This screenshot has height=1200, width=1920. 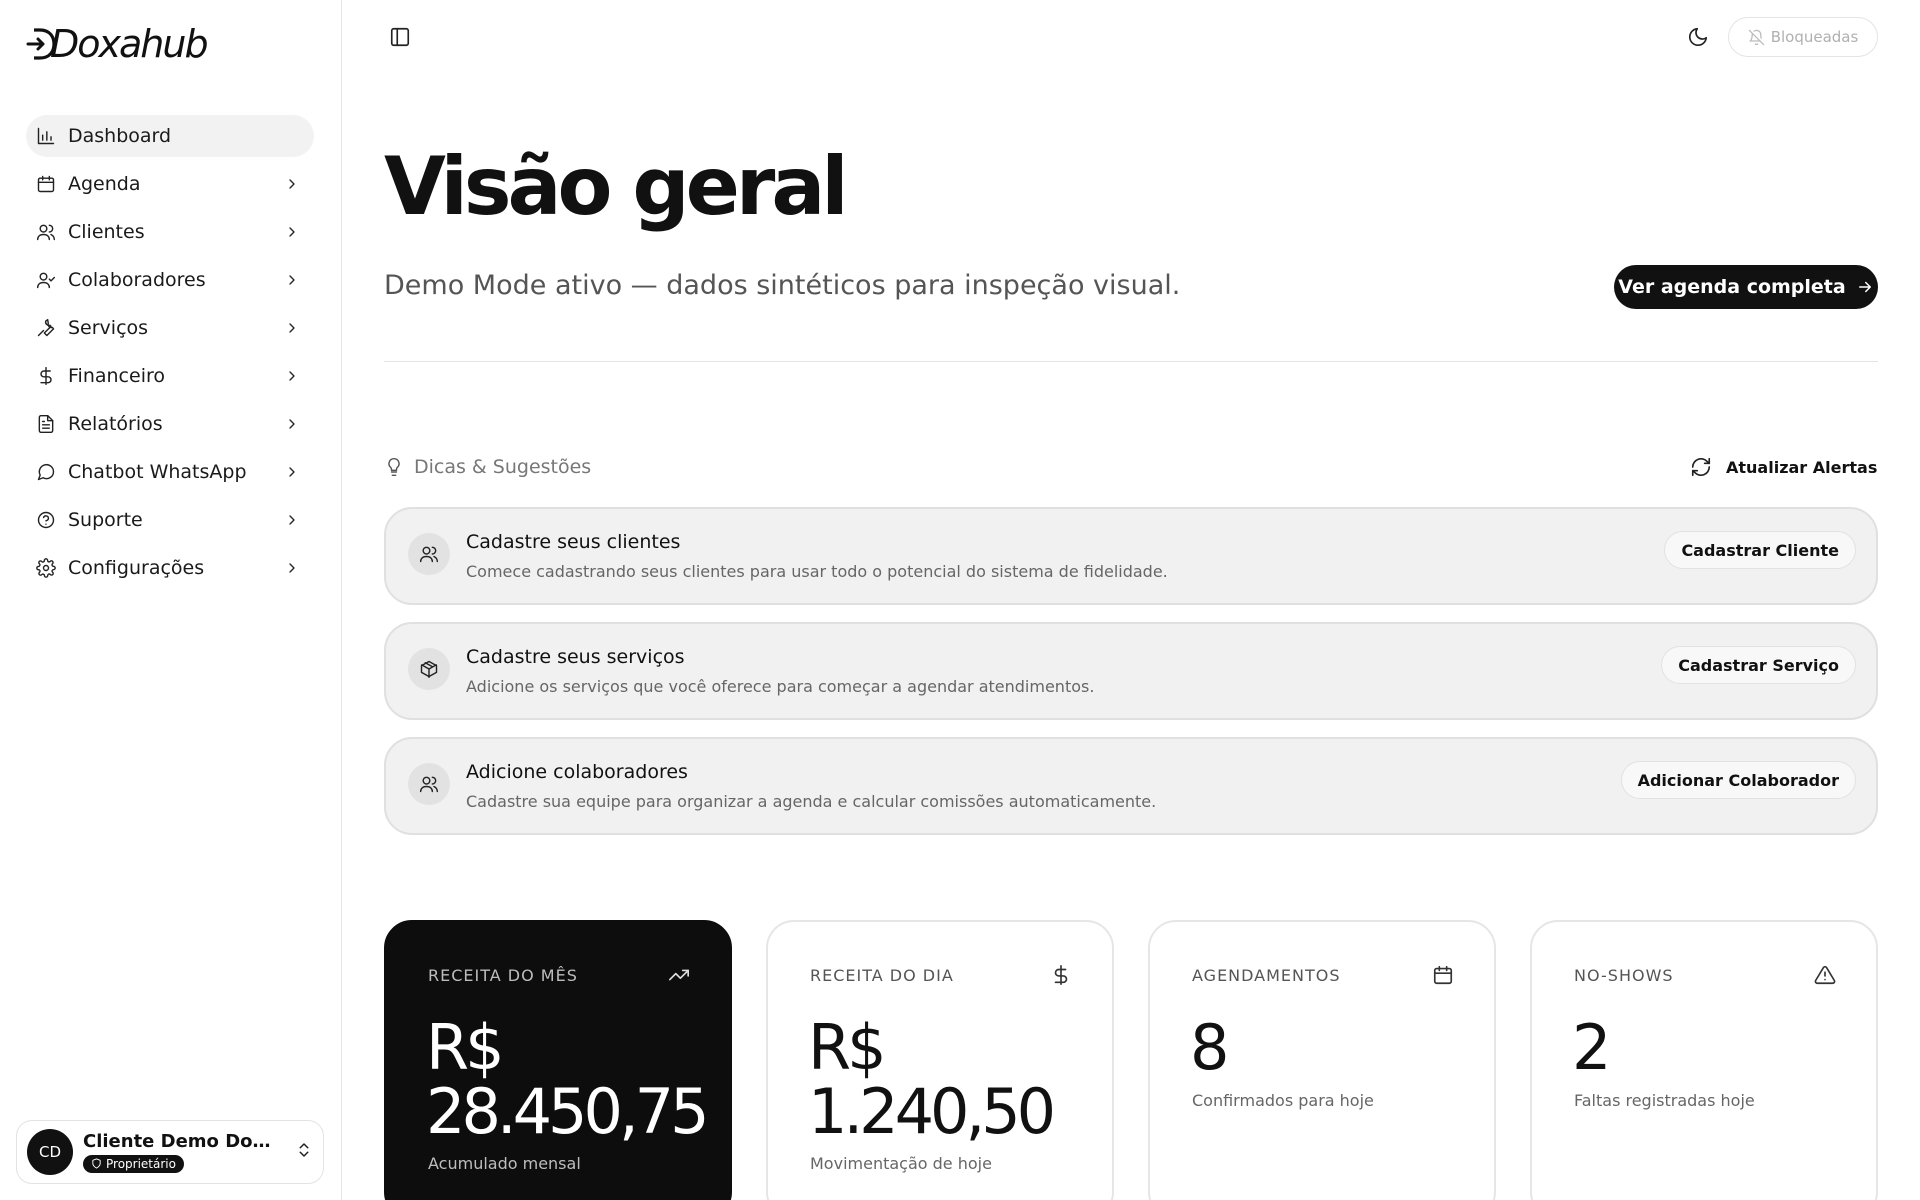 What do you see at coordinates (1760, 550) in the screenshot?
I see `register-client-button: Cadastrar Cliente` at bounding box center [1760, 550].